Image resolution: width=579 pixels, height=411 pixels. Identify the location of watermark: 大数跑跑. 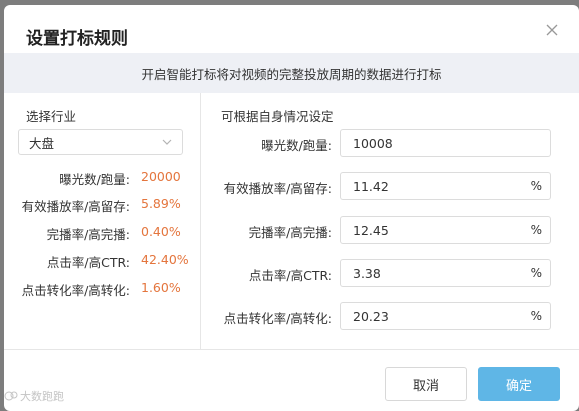
(34, 396).